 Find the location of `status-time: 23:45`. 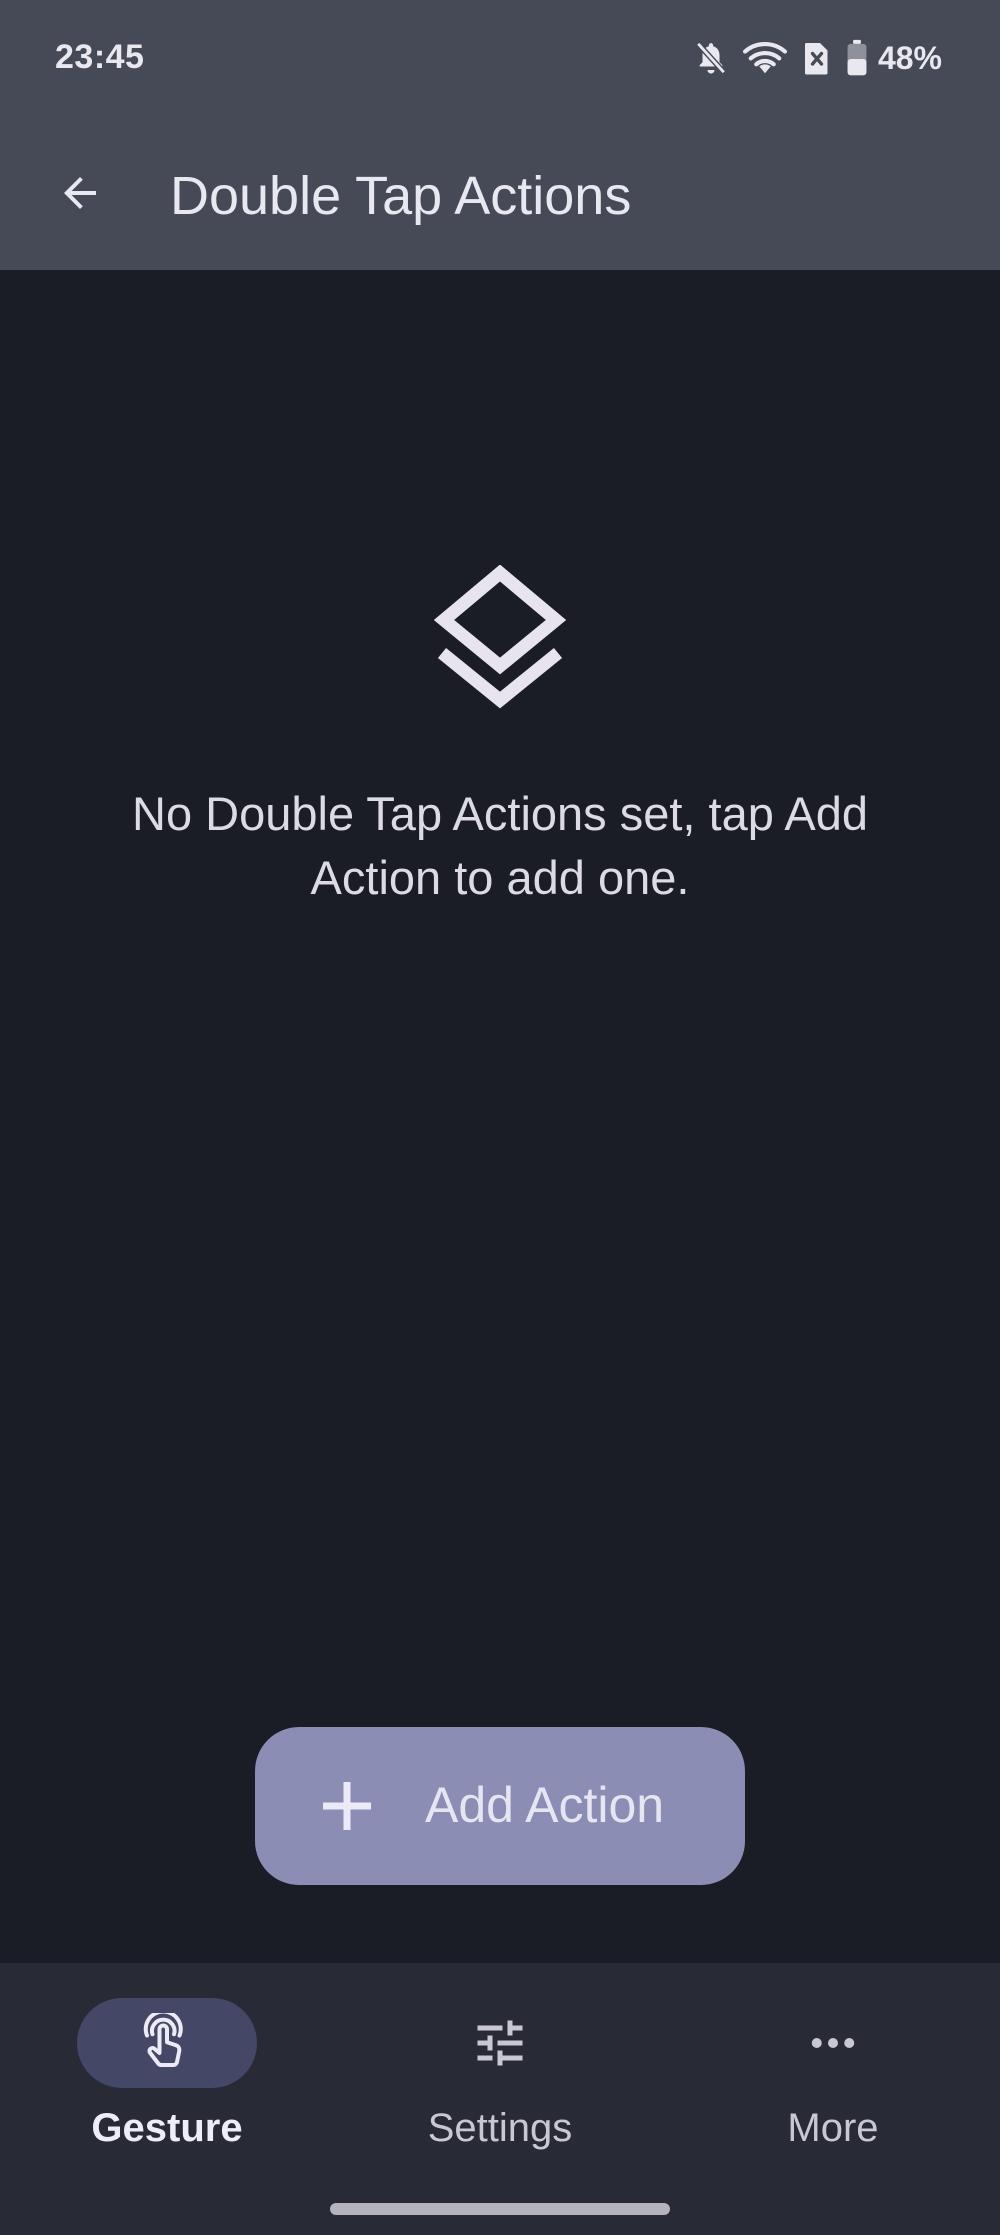

status-time: 23:45 is located at coordinates (100, 57).